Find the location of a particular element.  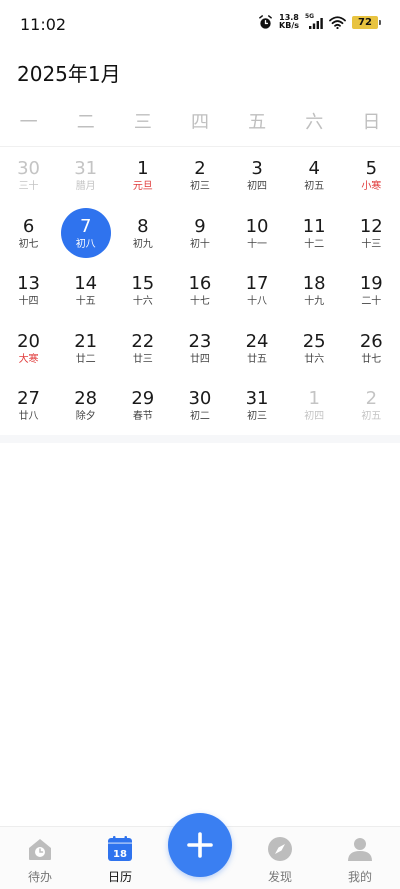

calendar-day-cell: 26 廿七 is located at coordinates (371, 352).